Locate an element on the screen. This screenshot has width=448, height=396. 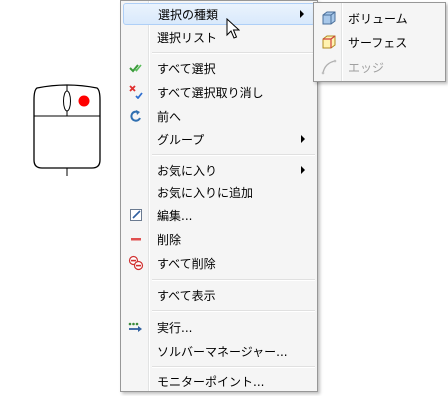
menu-item-label: お気に入り is located at coordinates (187, 170).